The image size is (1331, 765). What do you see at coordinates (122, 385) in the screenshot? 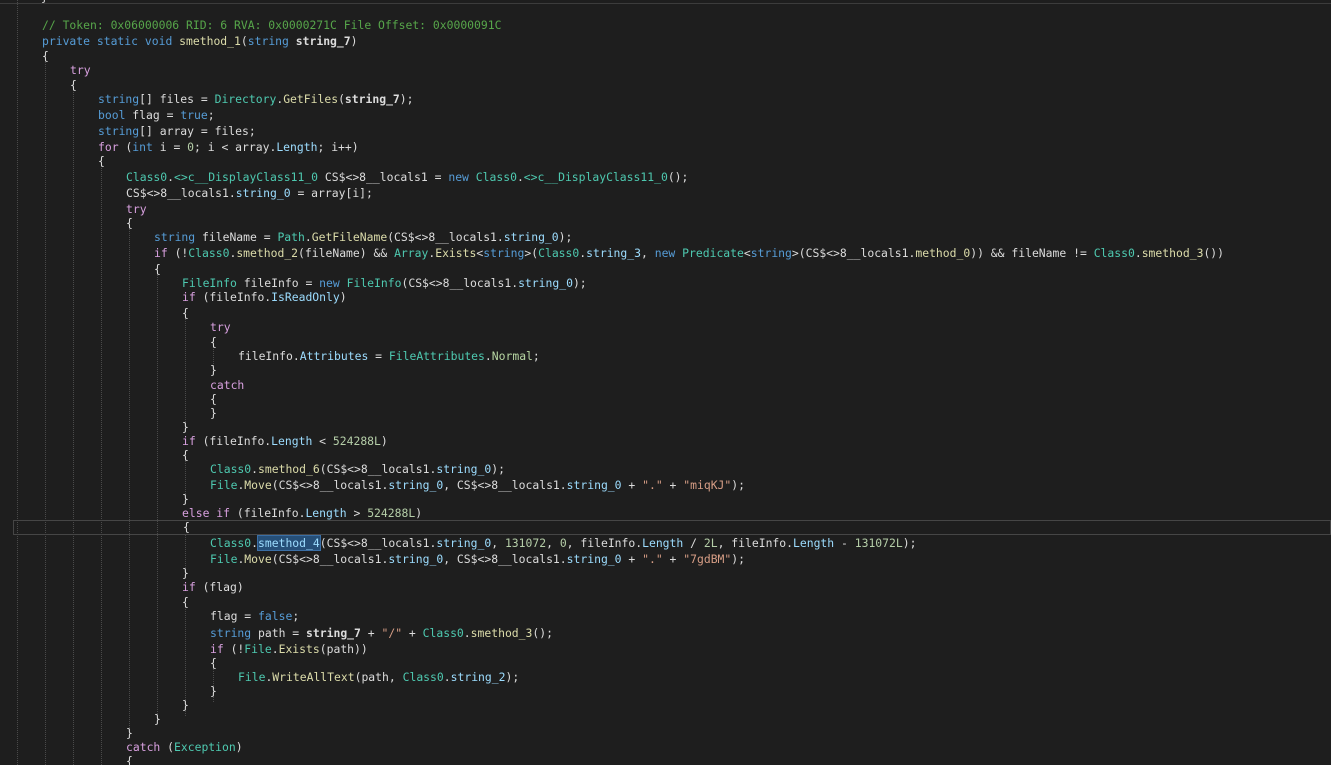
I see `code-line: catch` at bounding box center [122, 385].